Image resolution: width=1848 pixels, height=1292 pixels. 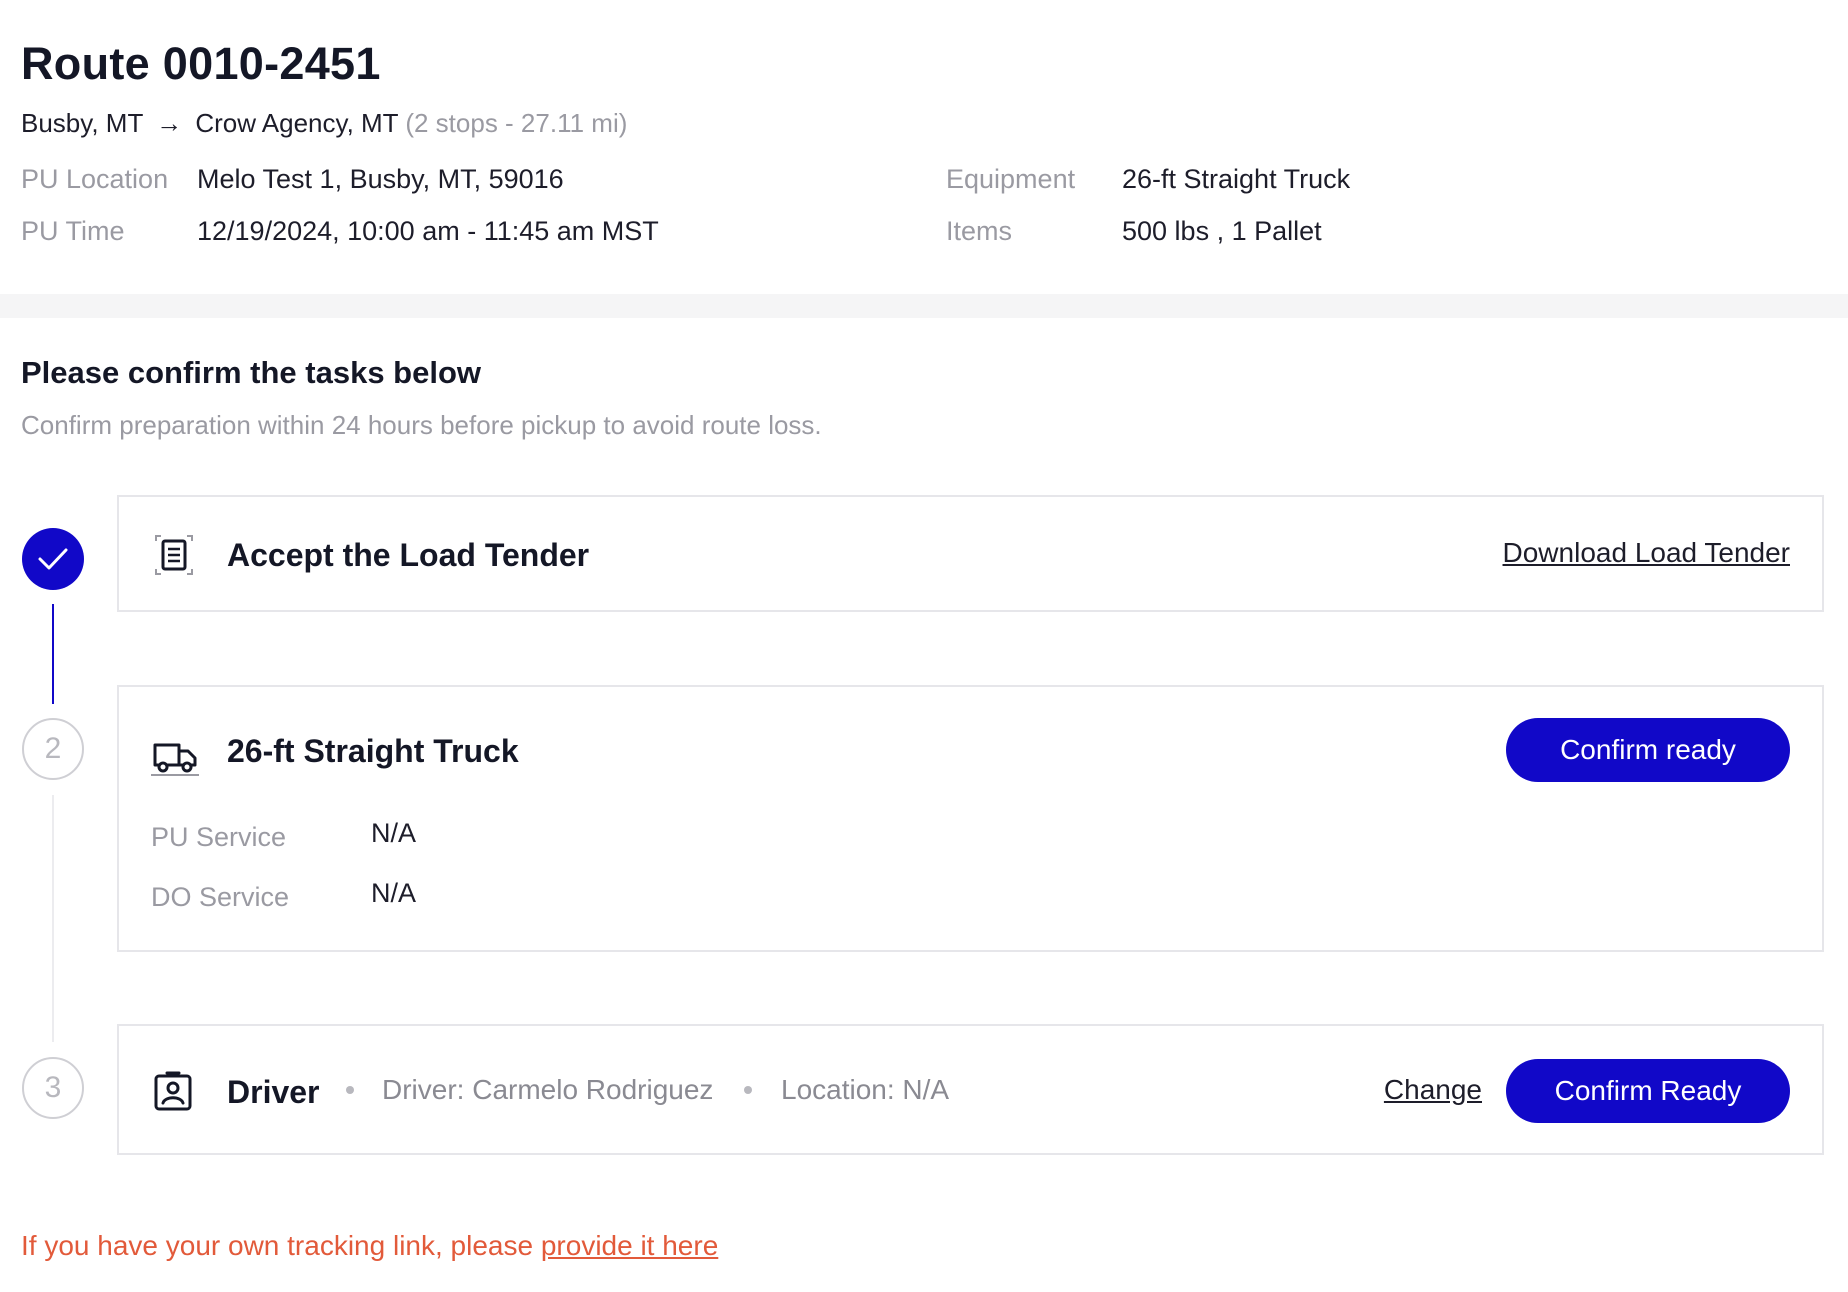 I want to click on document-icon, so click(x=174, y=554).